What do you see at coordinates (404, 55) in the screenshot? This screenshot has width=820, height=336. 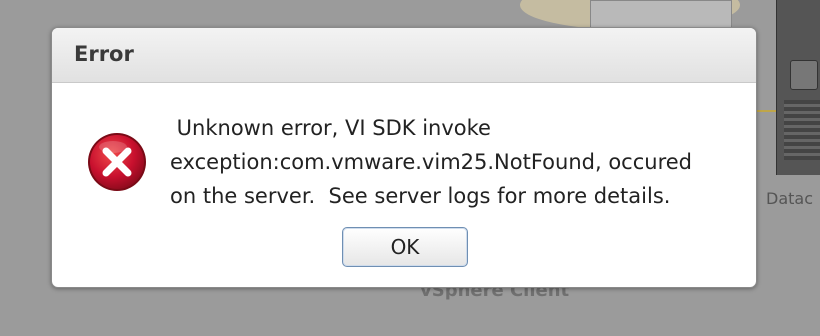 I see `dialog-titlebar: Error` at bounding box center [404, 55].